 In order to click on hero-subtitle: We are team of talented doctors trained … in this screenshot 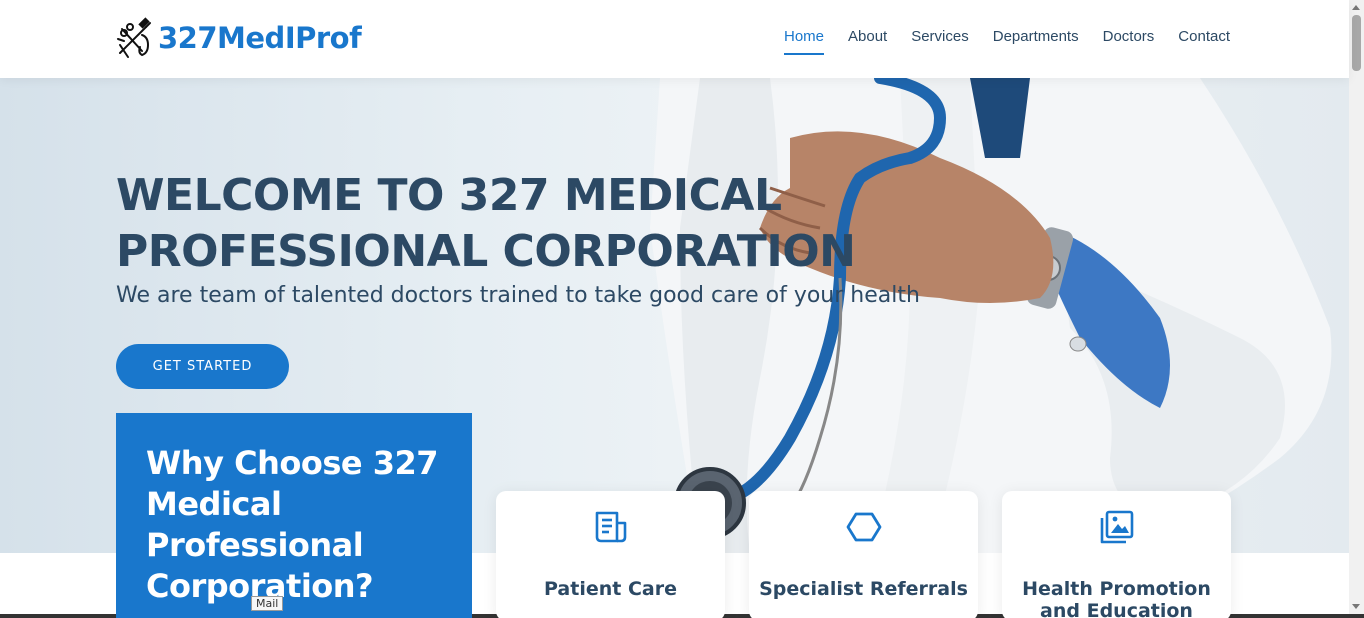, I will do `click(518, 295)`.